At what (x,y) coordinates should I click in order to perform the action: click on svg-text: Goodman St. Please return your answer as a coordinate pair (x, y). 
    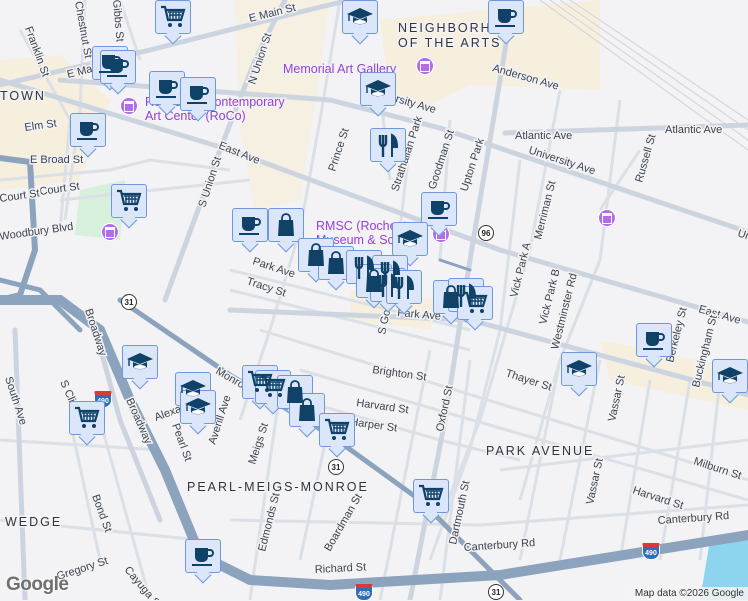
    Looking at the image, I should click on (441, 159).